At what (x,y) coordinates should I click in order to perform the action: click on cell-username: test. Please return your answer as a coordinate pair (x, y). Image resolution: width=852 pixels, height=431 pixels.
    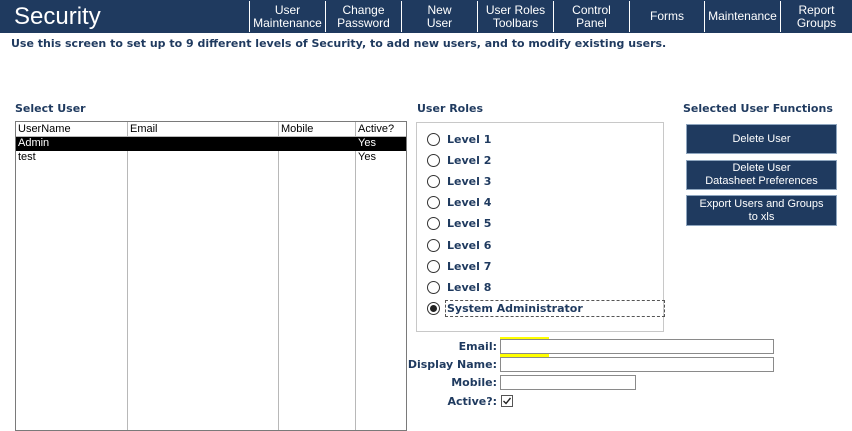
    Looking at the image, I should click on (27, 157).